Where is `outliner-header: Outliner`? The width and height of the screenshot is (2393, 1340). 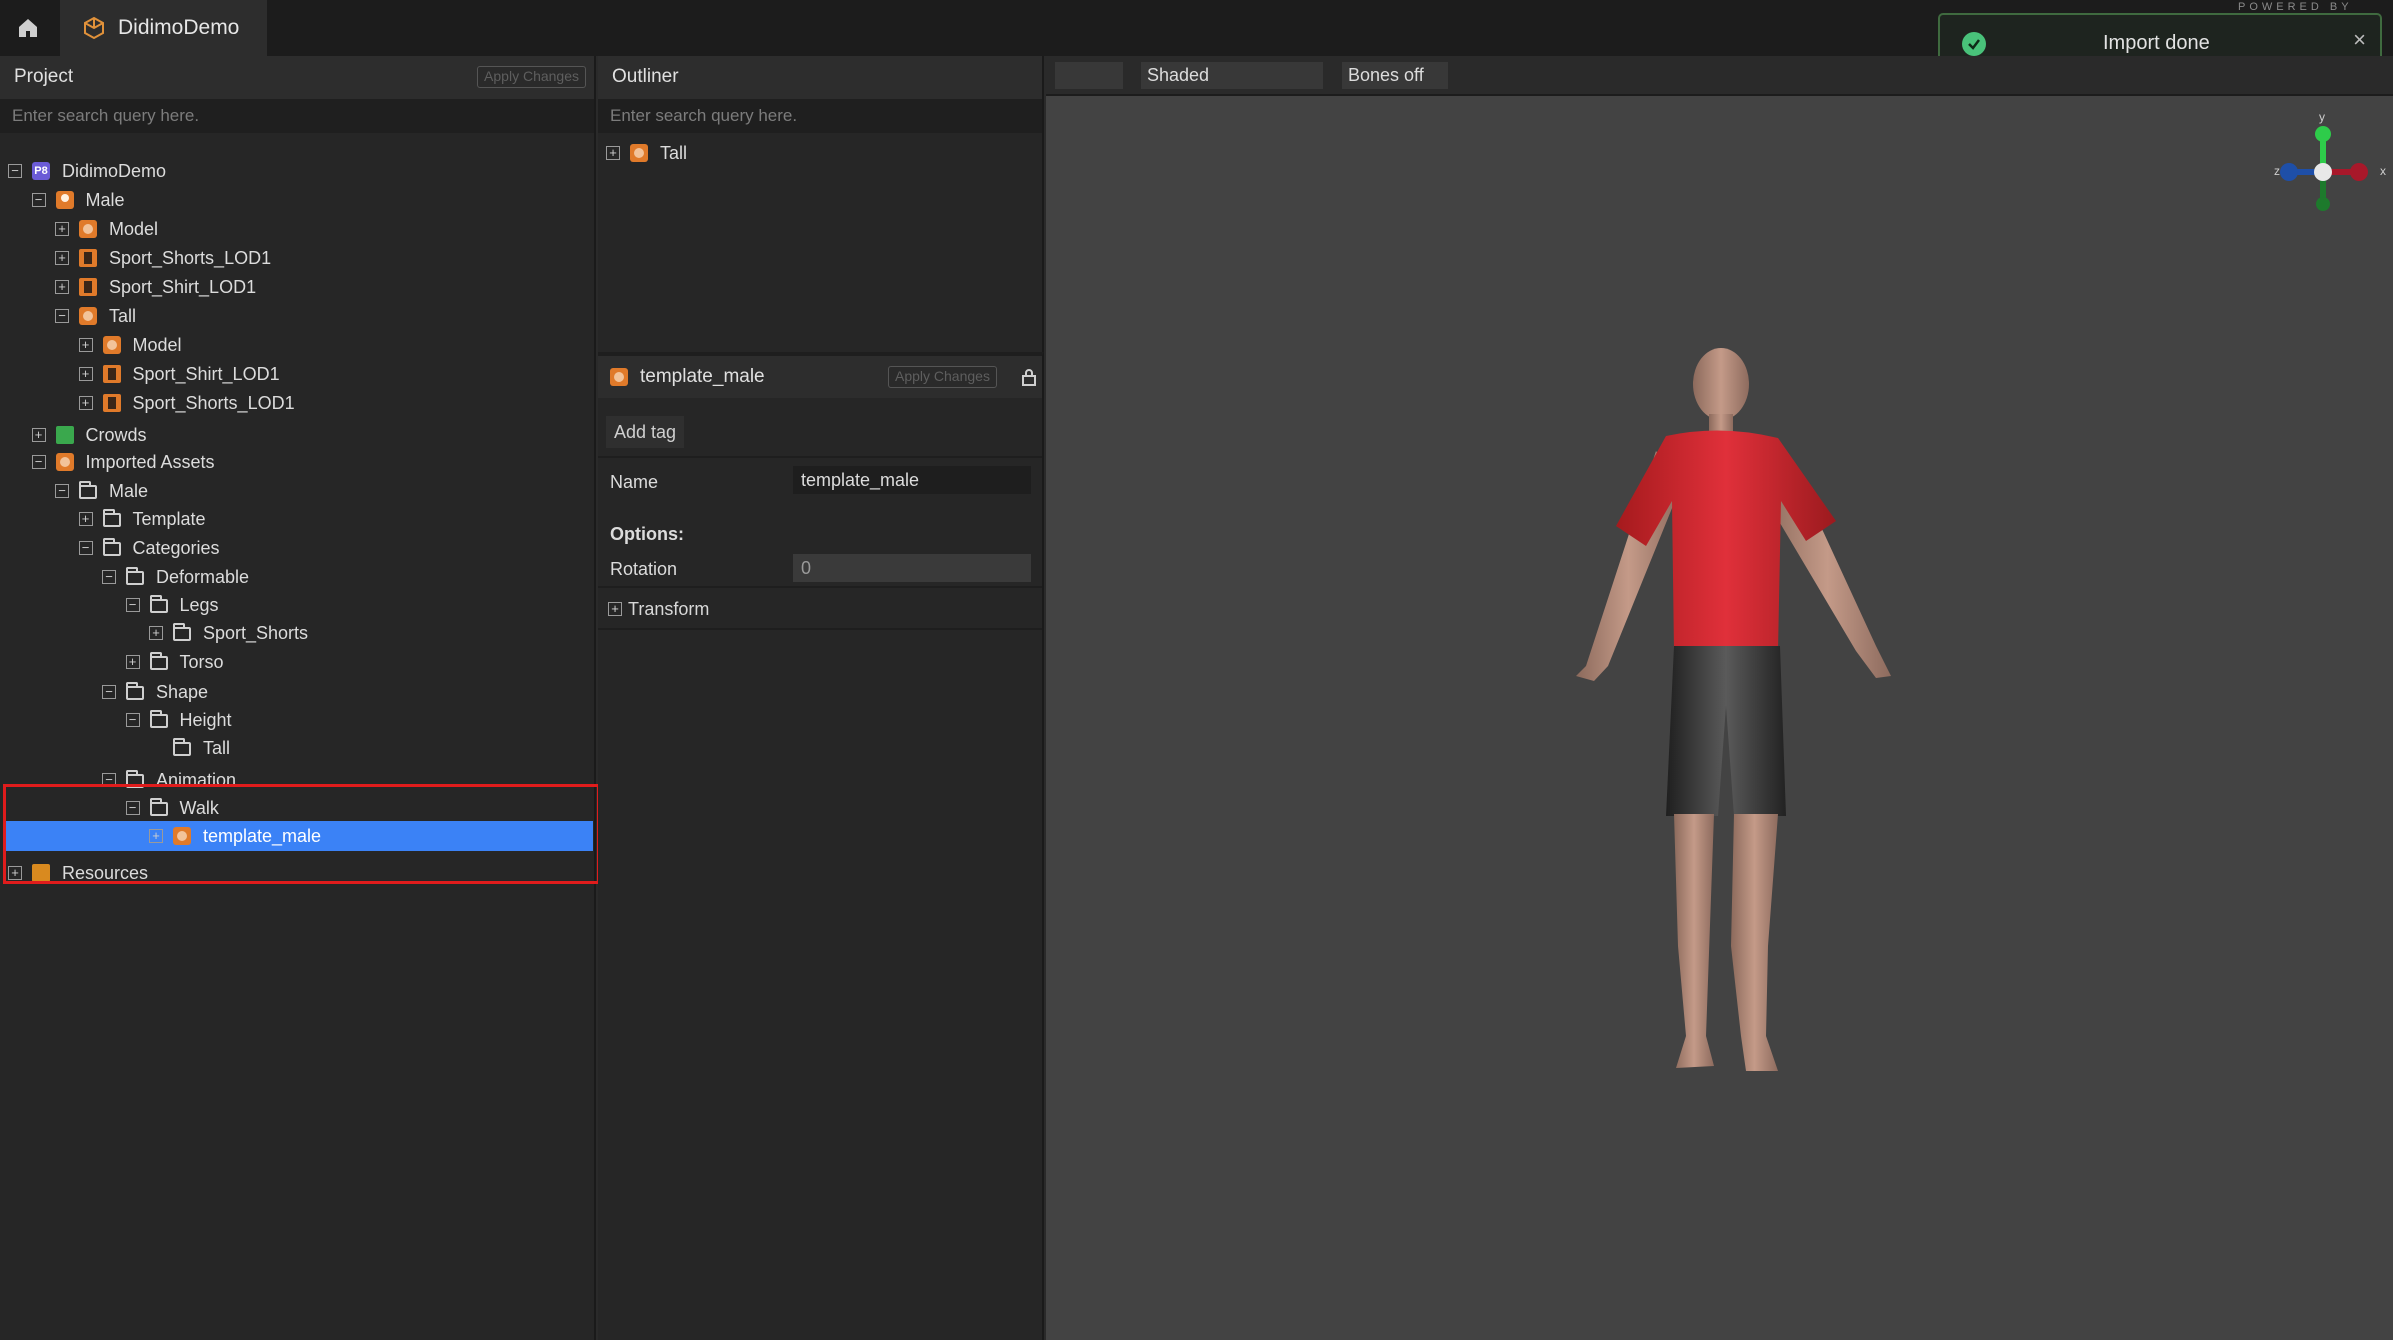 outliner-header: Outliner is located at coordinates (820, 77).